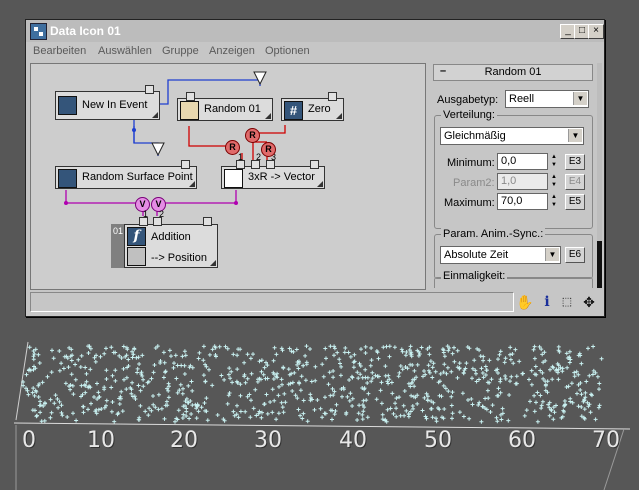 This screenshot has height=490, width=639. What do you see at coordinates (575, 255) in the screenshot?
I see `sync-event-button: E6` at bounding box center [575, 255].